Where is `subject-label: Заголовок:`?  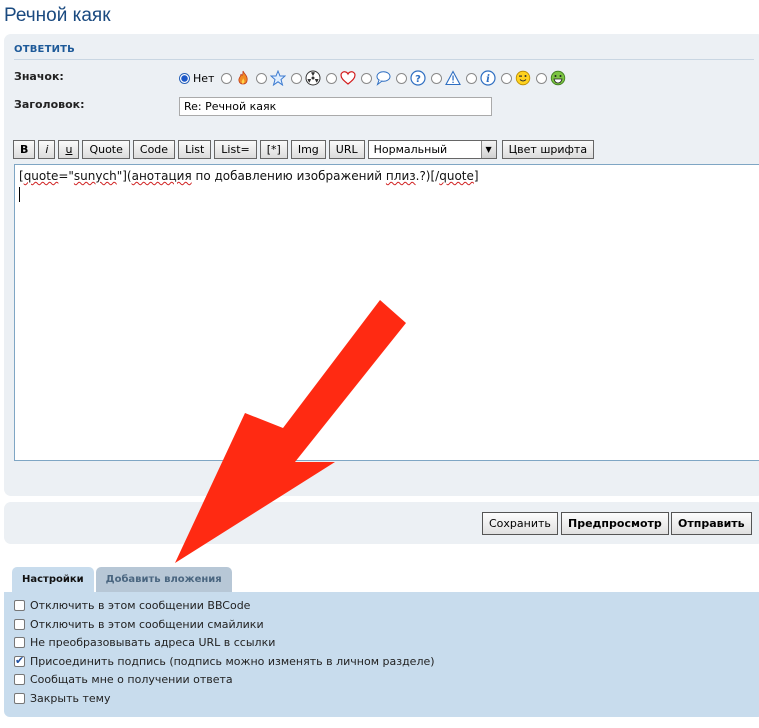 subject-label: Заголовок: is located at coordinates (49, 104).